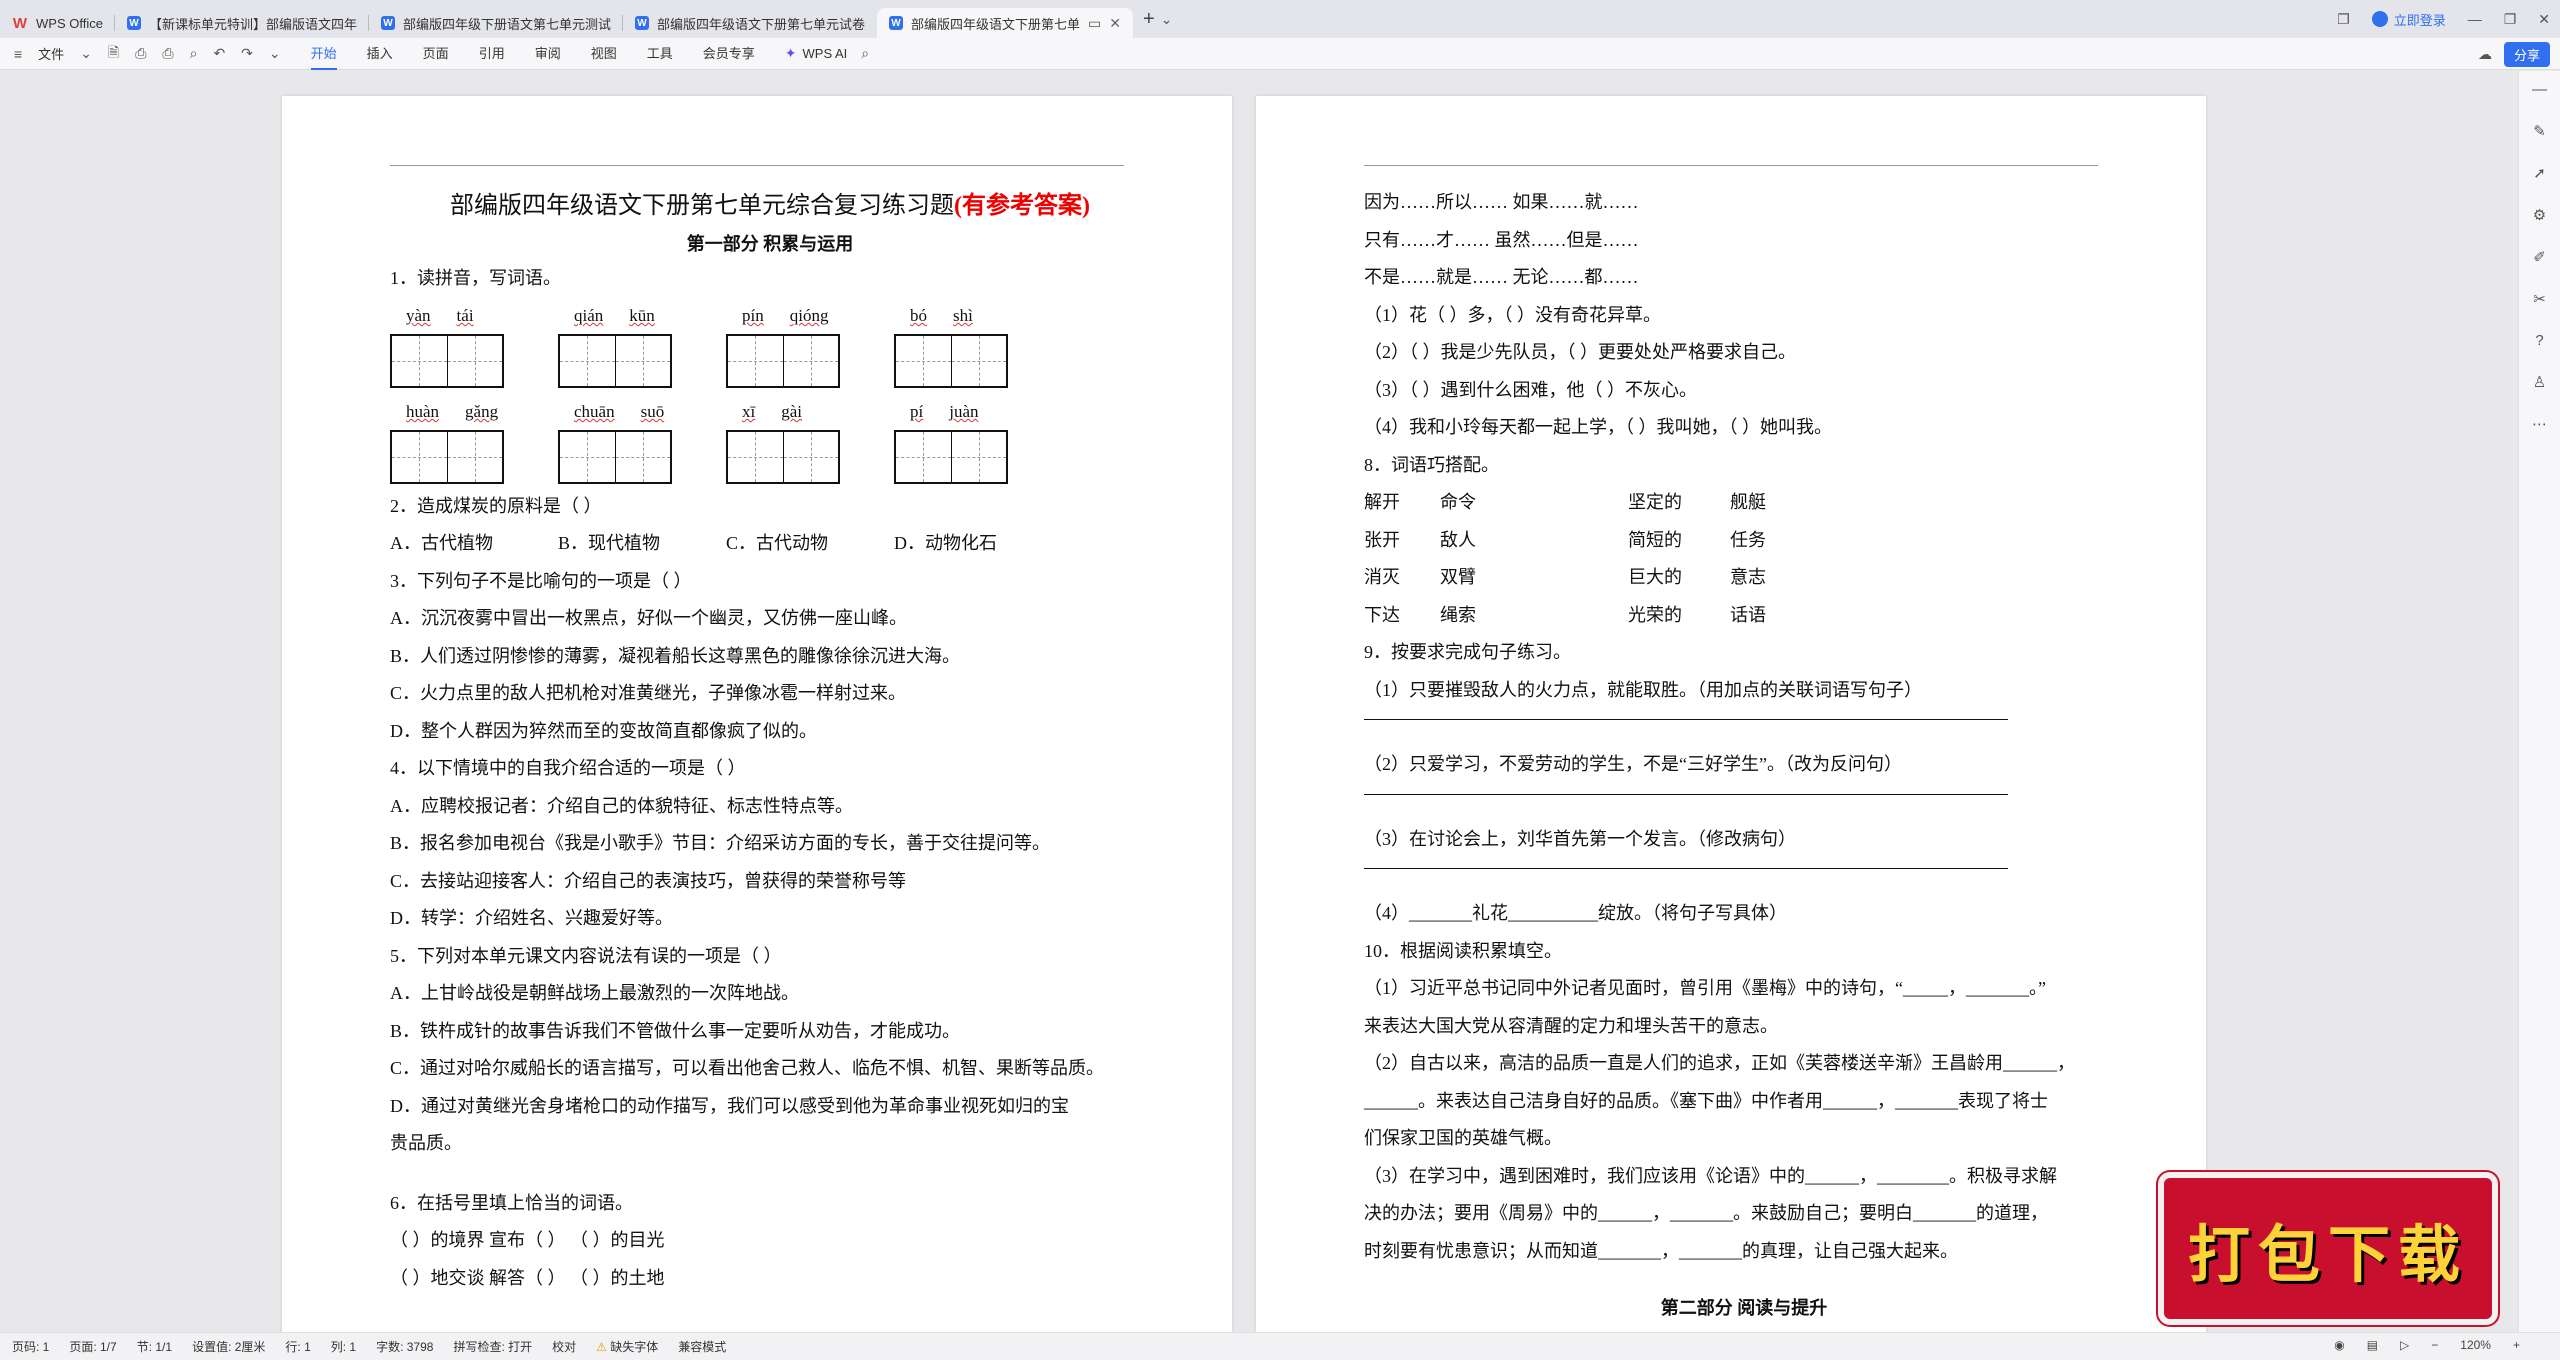 The width and height of the screenshot is (2560, 1360). What do you see at coordinates (2372, 1345) in the screenshot?
I see `layout-icon: ▤` at bounding box center [2372, 1345].